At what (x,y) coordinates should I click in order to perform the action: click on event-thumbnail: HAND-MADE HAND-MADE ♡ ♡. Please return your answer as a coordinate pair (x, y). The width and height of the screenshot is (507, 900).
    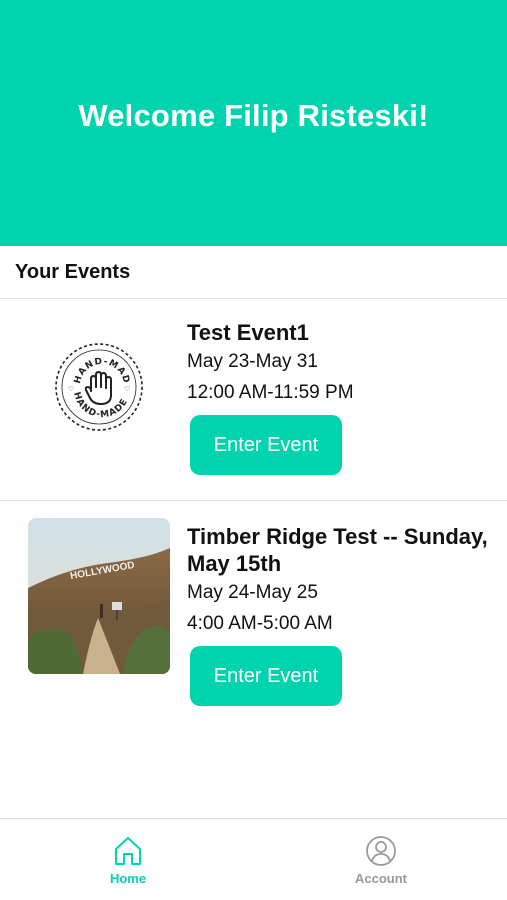
    Looking at the image, I should click on (99, 386).